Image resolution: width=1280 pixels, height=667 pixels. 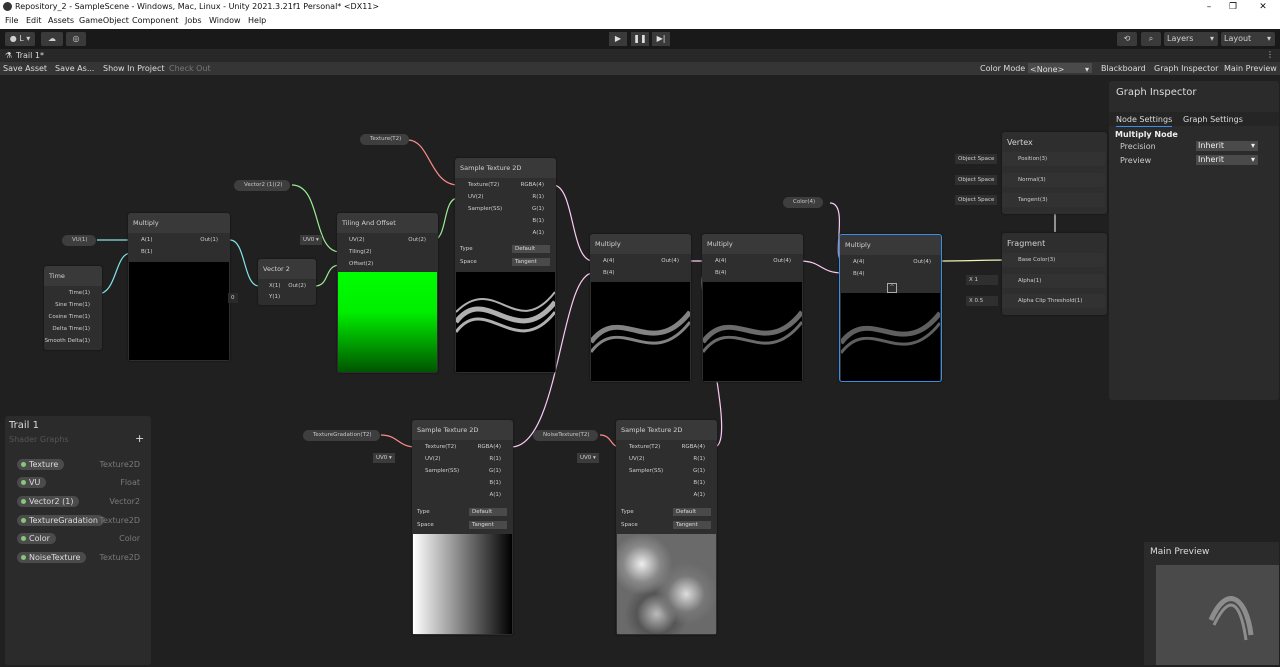 I want to click on port-time: Time(1), so click(x=79, y=293).